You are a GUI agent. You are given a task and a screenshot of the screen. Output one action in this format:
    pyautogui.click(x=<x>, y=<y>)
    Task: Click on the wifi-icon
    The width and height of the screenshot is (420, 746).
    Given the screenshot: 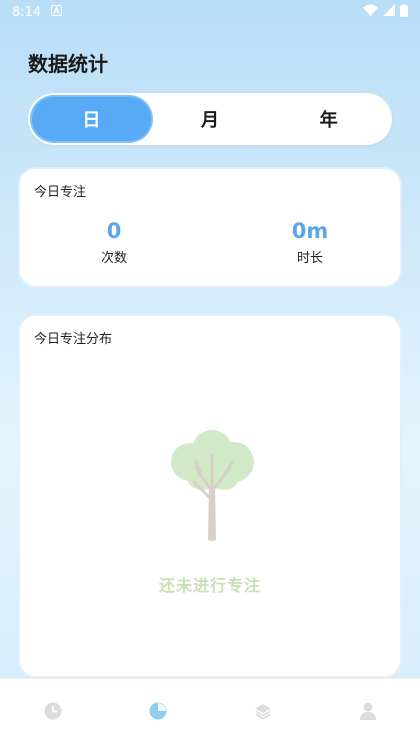 What is the action you would take?
    pyautogui.click(x=370, y=12)
    